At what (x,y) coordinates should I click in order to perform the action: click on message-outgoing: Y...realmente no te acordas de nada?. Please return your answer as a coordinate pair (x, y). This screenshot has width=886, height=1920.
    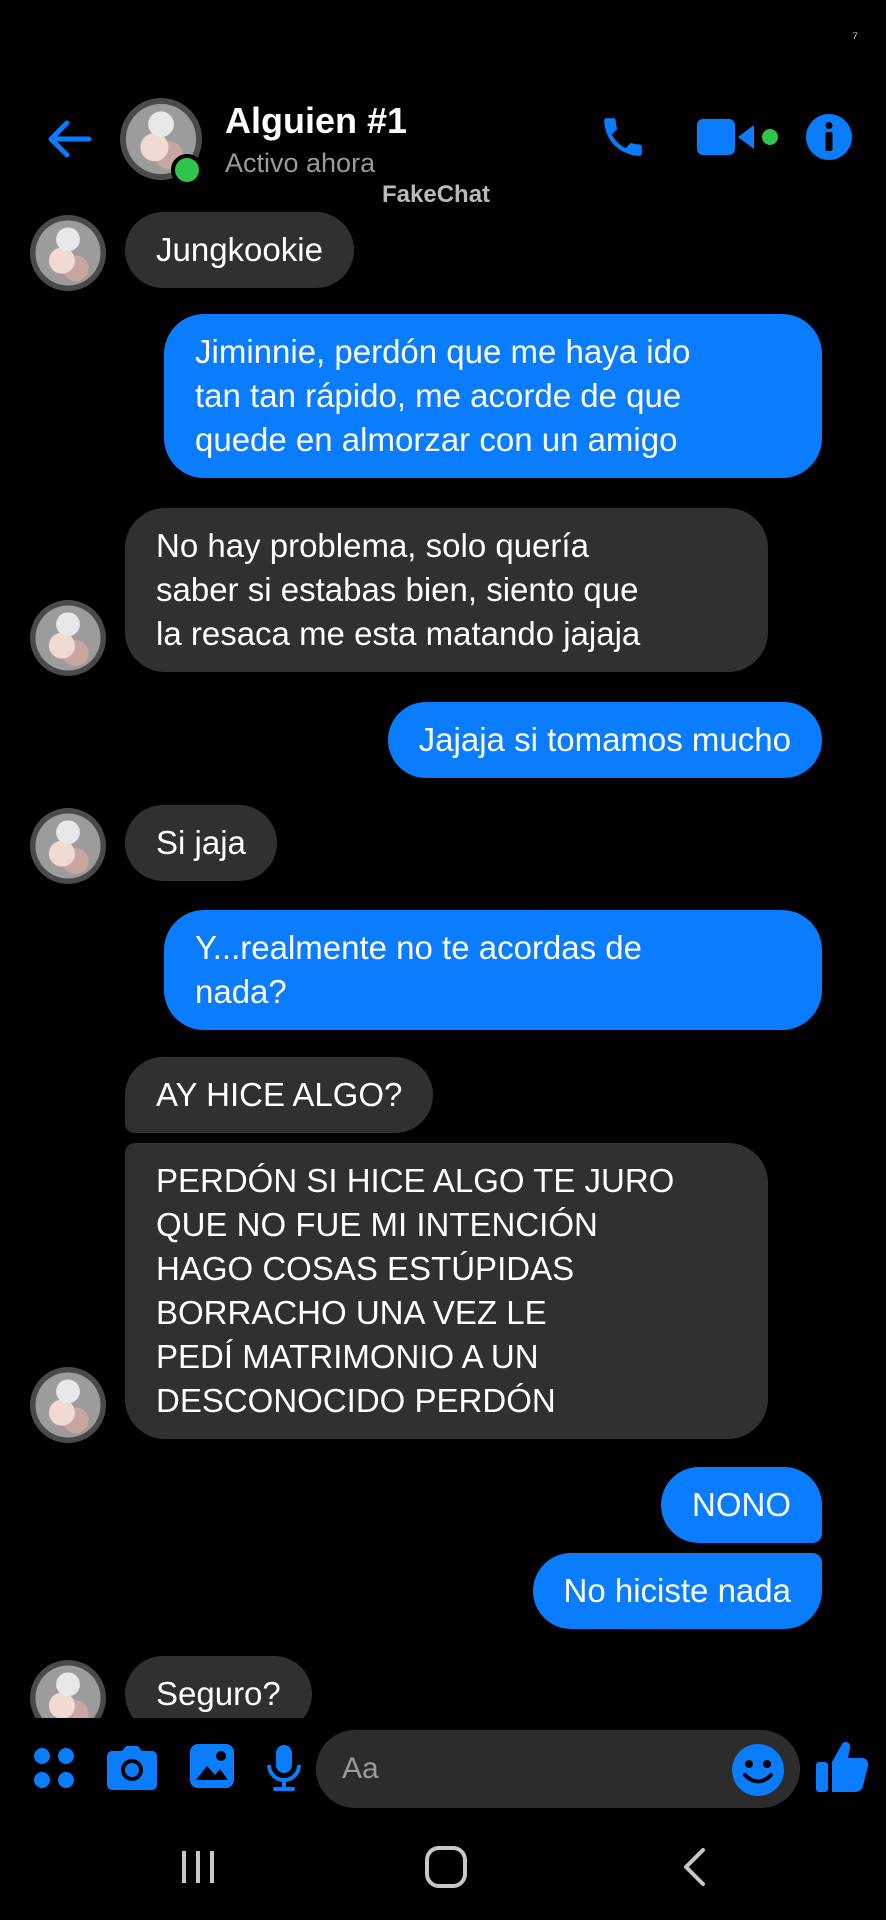
    Looking at the image, I should click on (493, 970).